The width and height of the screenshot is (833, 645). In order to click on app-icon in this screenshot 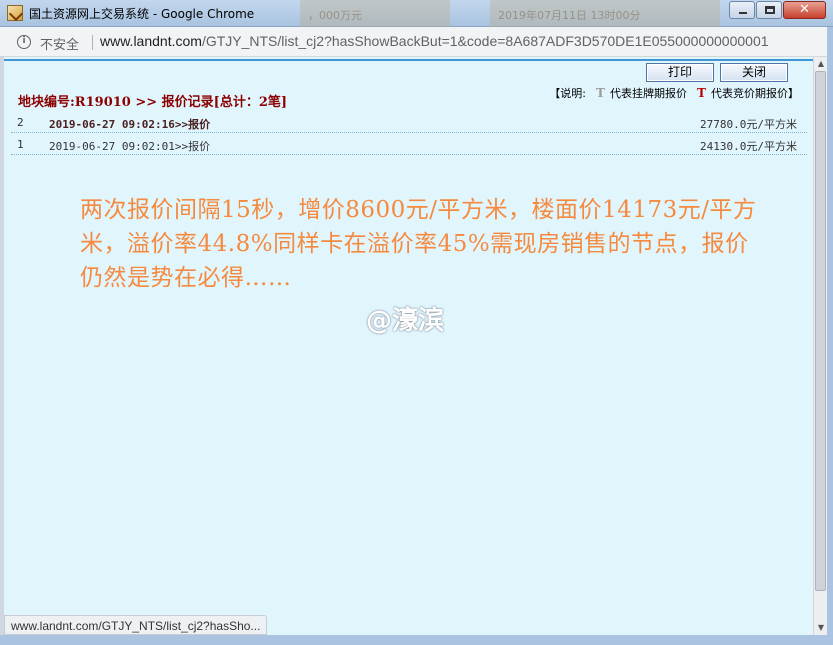, I will do `click(15, 13)`.